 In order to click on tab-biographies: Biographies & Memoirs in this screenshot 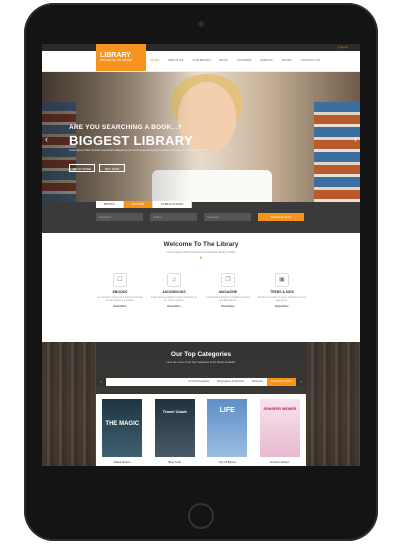, I will do `click(230, 382)`.